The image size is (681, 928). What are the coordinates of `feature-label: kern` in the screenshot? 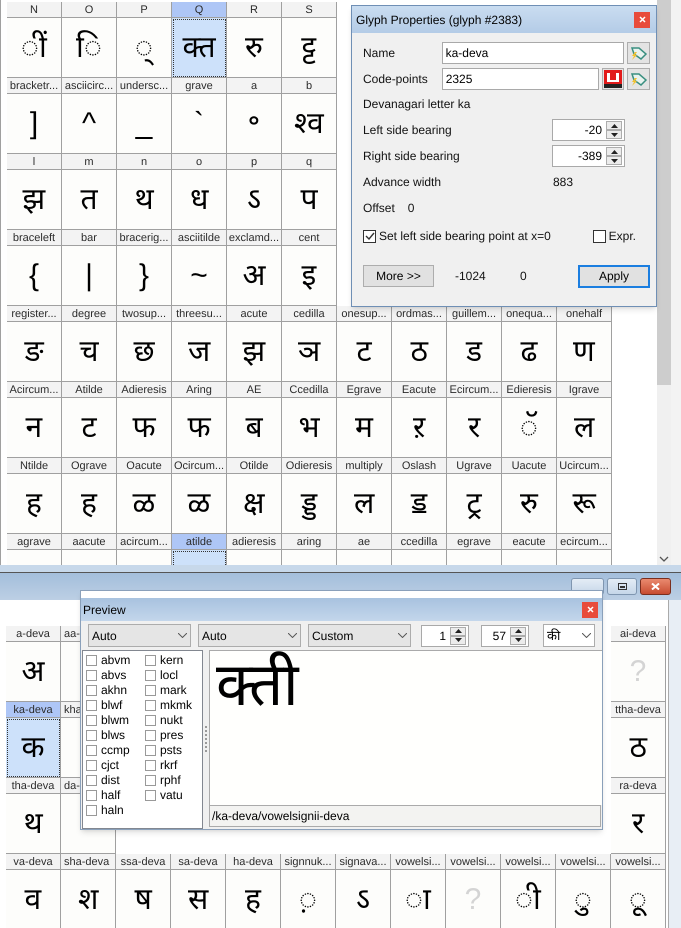 It's located at (172, 660).